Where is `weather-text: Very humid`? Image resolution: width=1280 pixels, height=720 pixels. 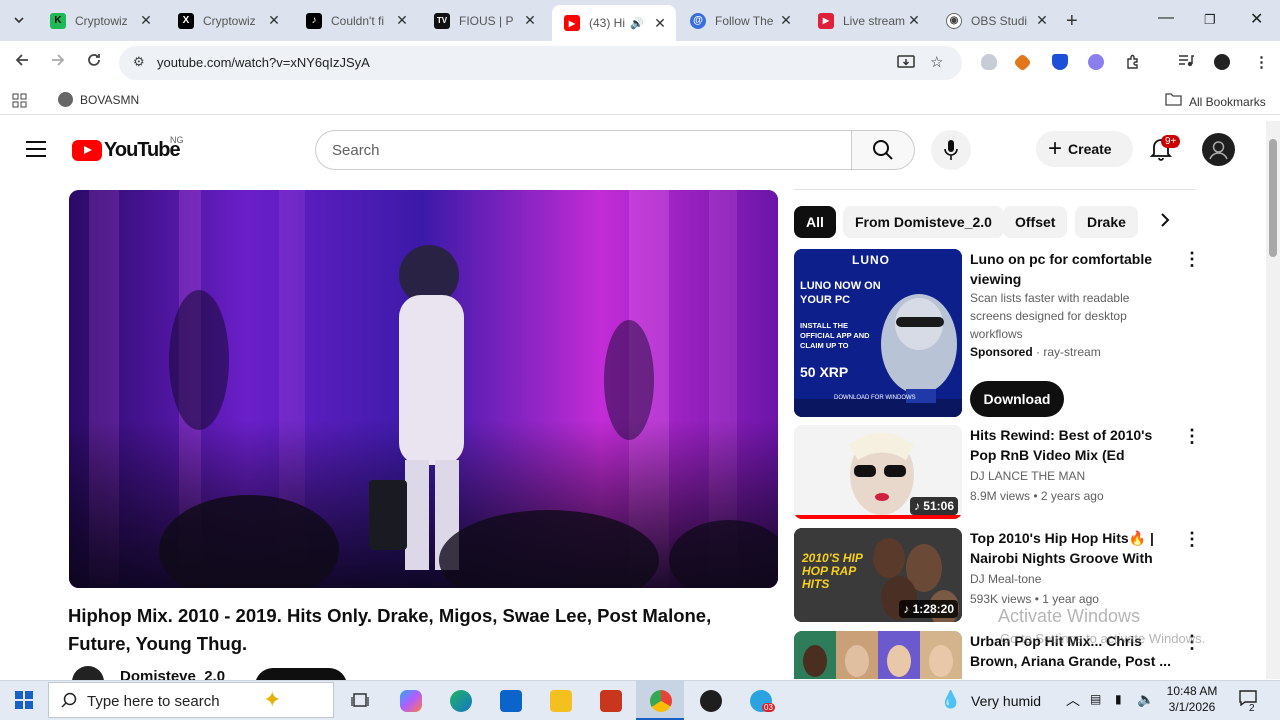 weather-text: Very humid is located at coordinates (1006, 701).